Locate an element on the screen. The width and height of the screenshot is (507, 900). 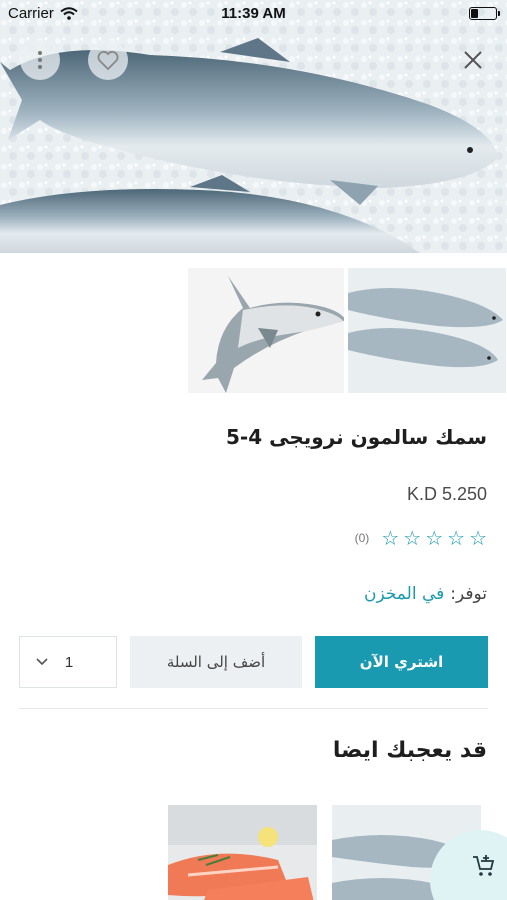
product-title: سمك سالمون نرويجى 4-5 is located at coordinates (356, 437).